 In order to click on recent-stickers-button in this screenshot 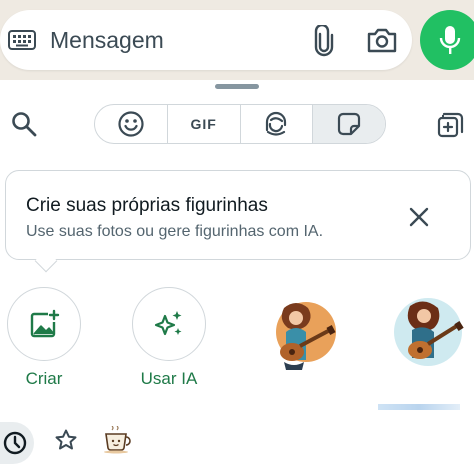, I will do `click(17, 443)`.